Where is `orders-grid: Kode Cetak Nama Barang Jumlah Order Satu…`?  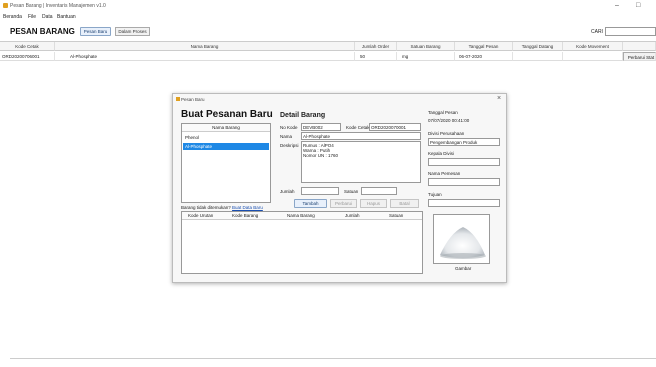
orders-grid: Kode Cetak Nama Barang Jumlah Order Satu… is located at coordinates (328, 51).